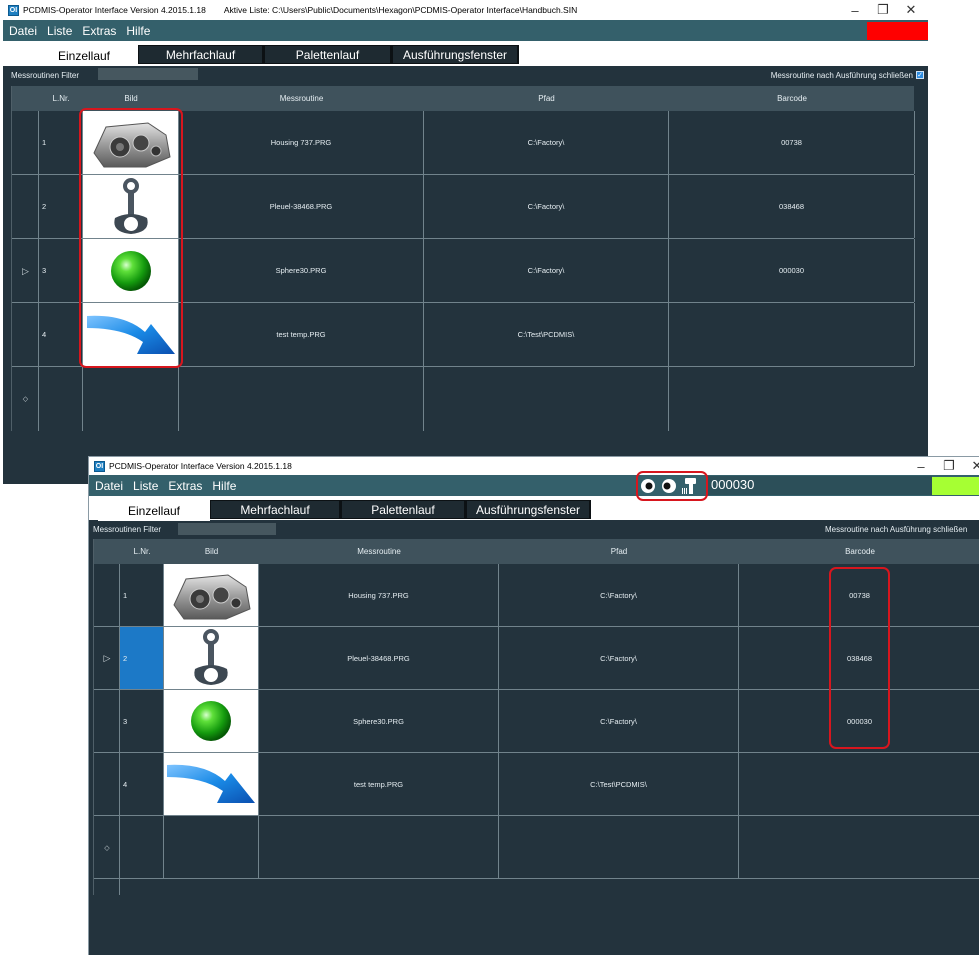  What do you see at coordinates (920, 75) in the screenshot?
I see `close-after-checkbox: ✓` at bounding box center [920, 75].